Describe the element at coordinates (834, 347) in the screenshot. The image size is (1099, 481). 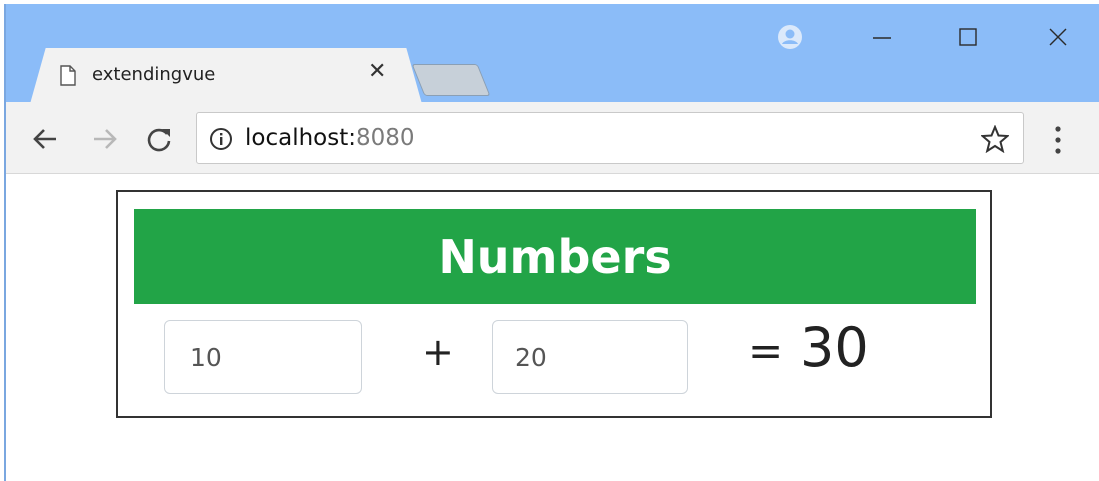
I see `result-value: 30` at that location.